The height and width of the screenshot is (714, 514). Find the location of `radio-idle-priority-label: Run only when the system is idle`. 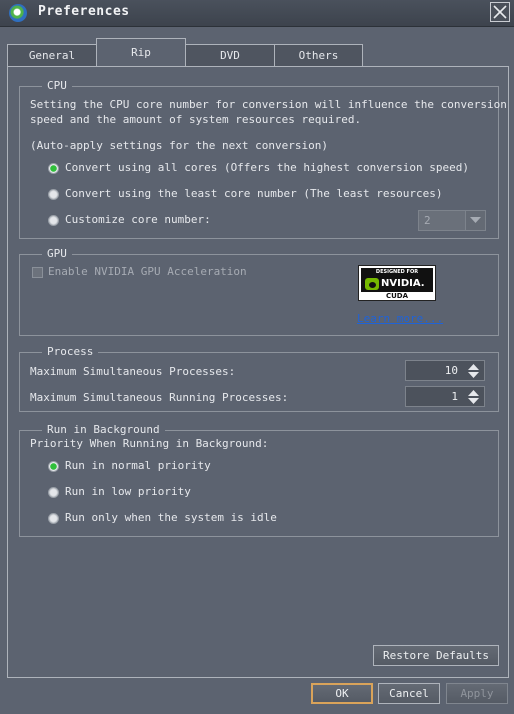

radio-idle-priority-label: Run only when the system is idle is located at coordinates (171, 517).